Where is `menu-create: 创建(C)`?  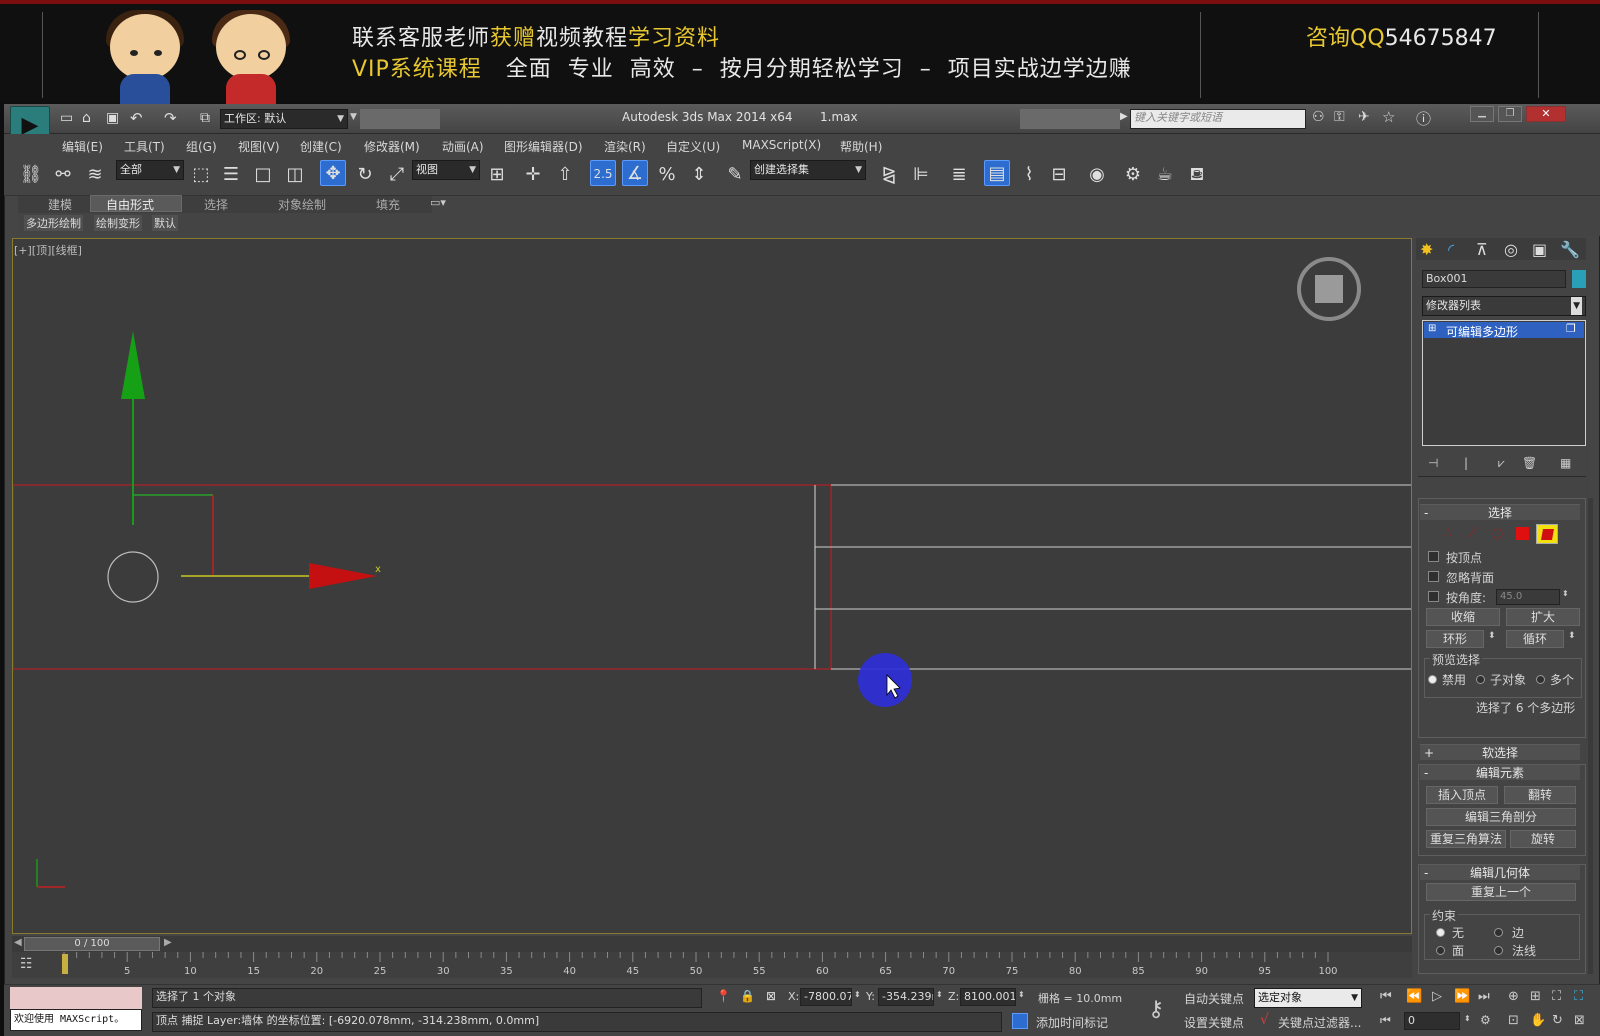
menu-create: 创建(C) is located at coordinates (321, 146).